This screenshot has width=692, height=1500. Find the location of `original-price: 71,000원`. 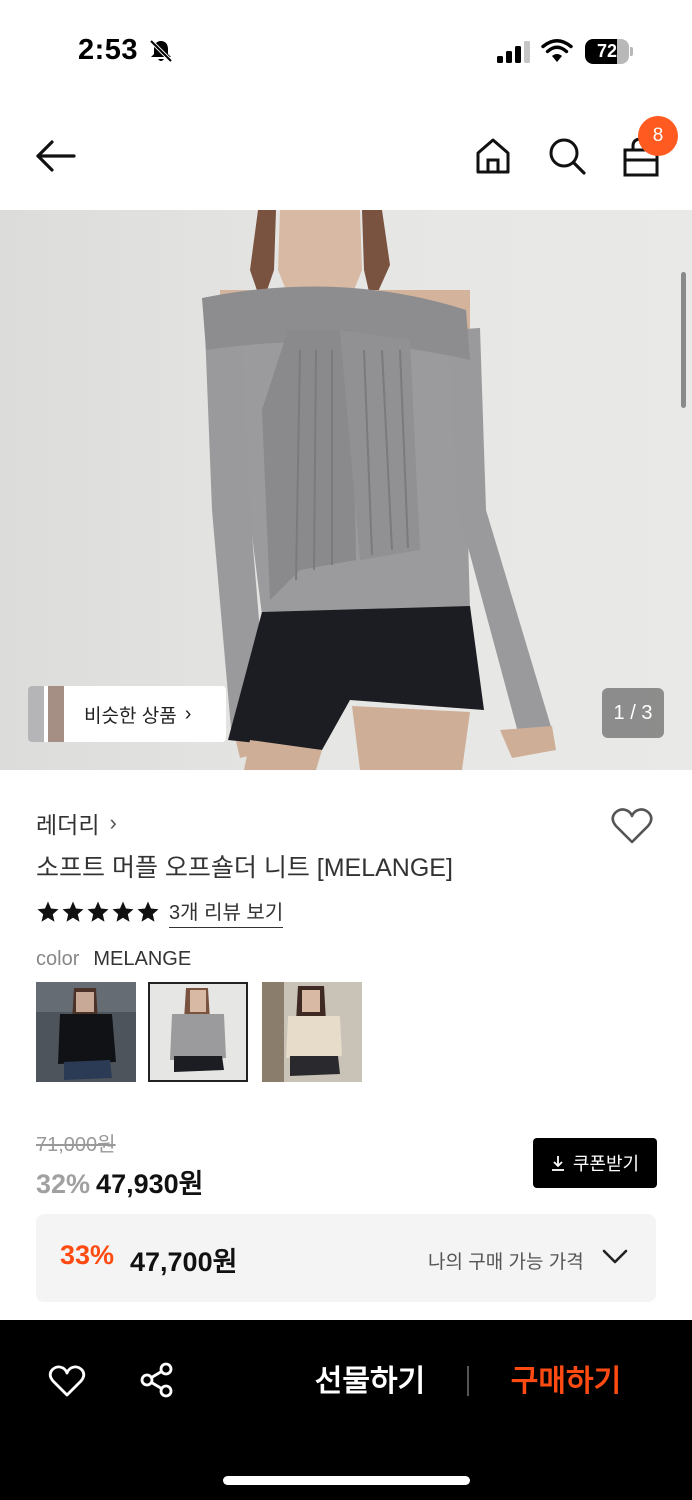

original-price: 71,000원 is located at coordinates (76, 1145).